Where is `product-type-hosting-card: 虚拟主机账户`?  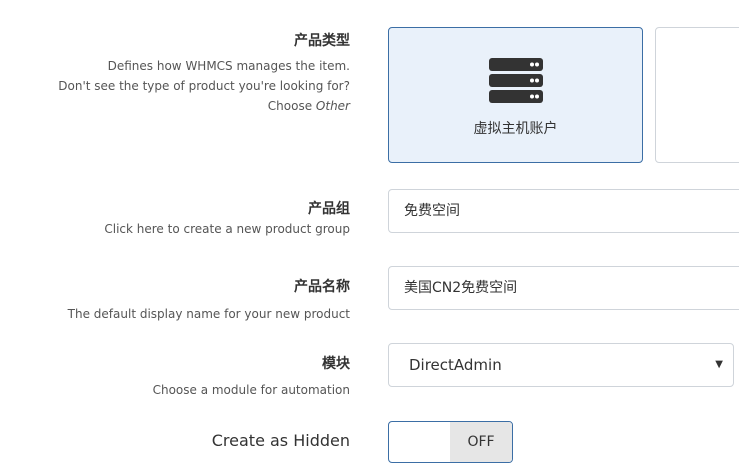 product-type-hosting-card: 虚拟主机账户 is located at coordinates (515, 95).